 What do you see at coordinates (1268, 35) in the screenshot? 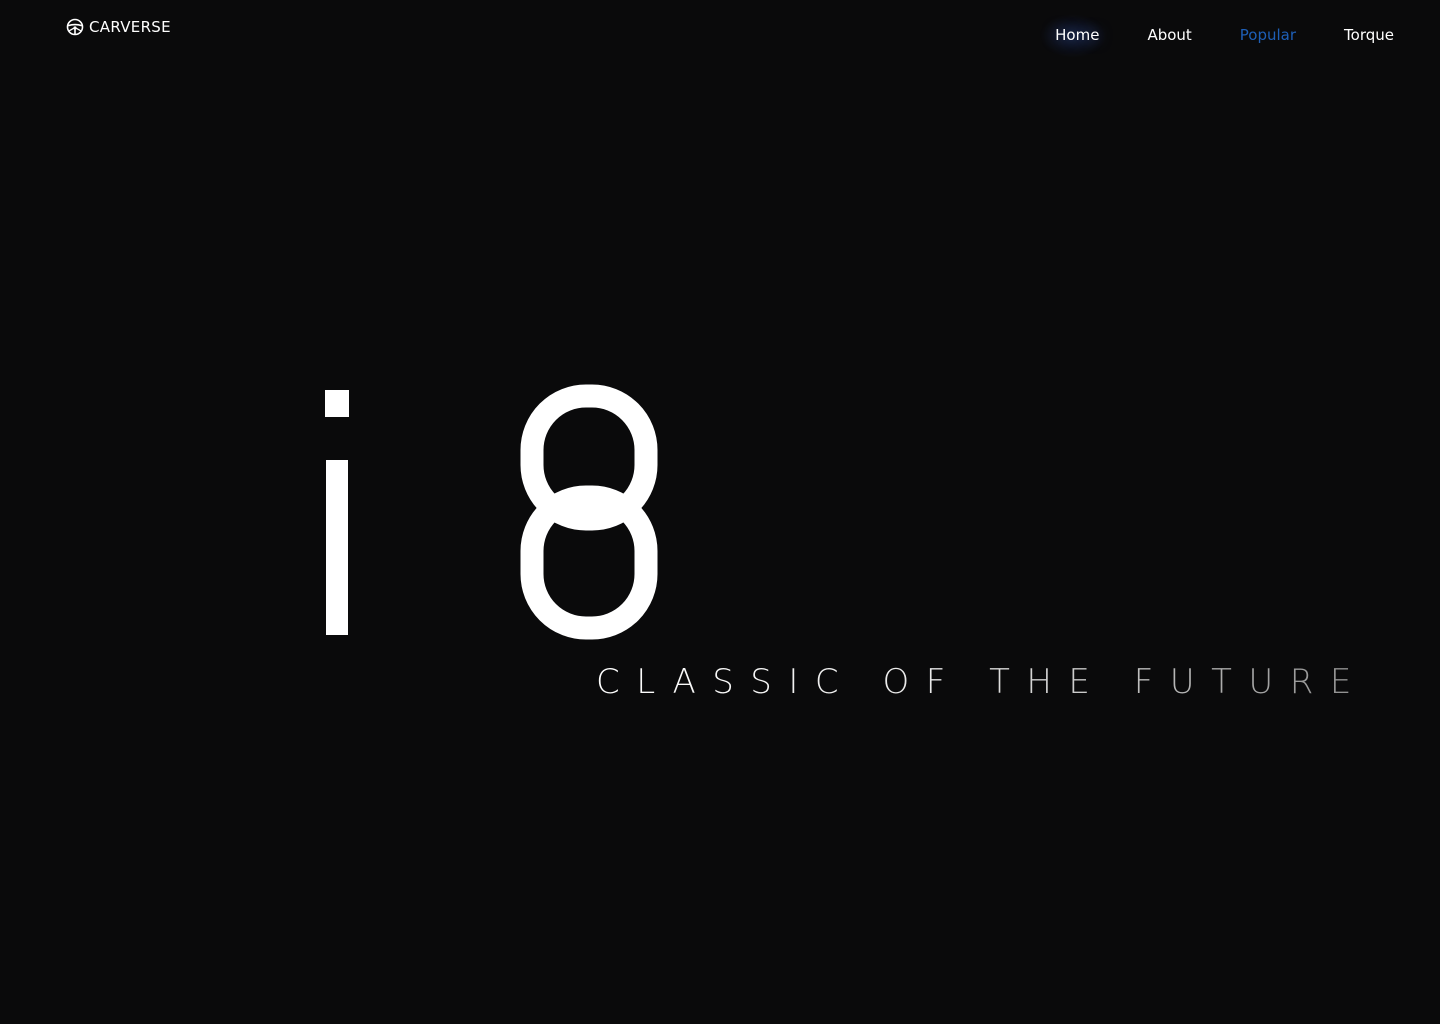
I see `nav-item-popular: Popular` at bounding box center [1268, 35].